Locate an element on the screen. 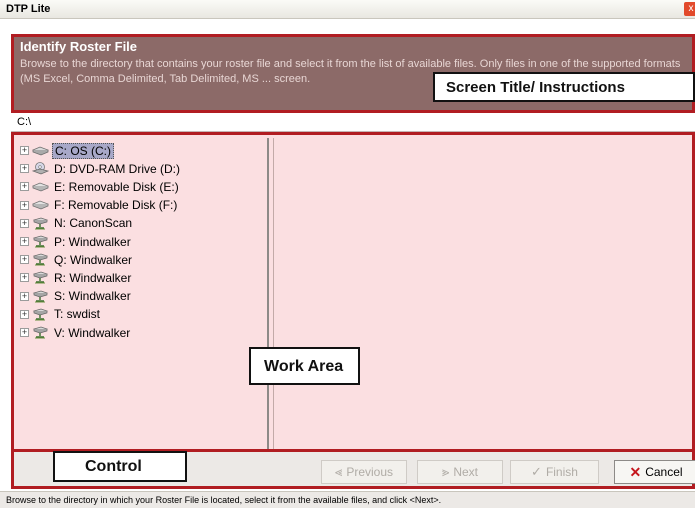 The width and height of the screenshot is (695, 508). drive-tree-item-label: P: Windwalker is located at coordinates (92, 241).